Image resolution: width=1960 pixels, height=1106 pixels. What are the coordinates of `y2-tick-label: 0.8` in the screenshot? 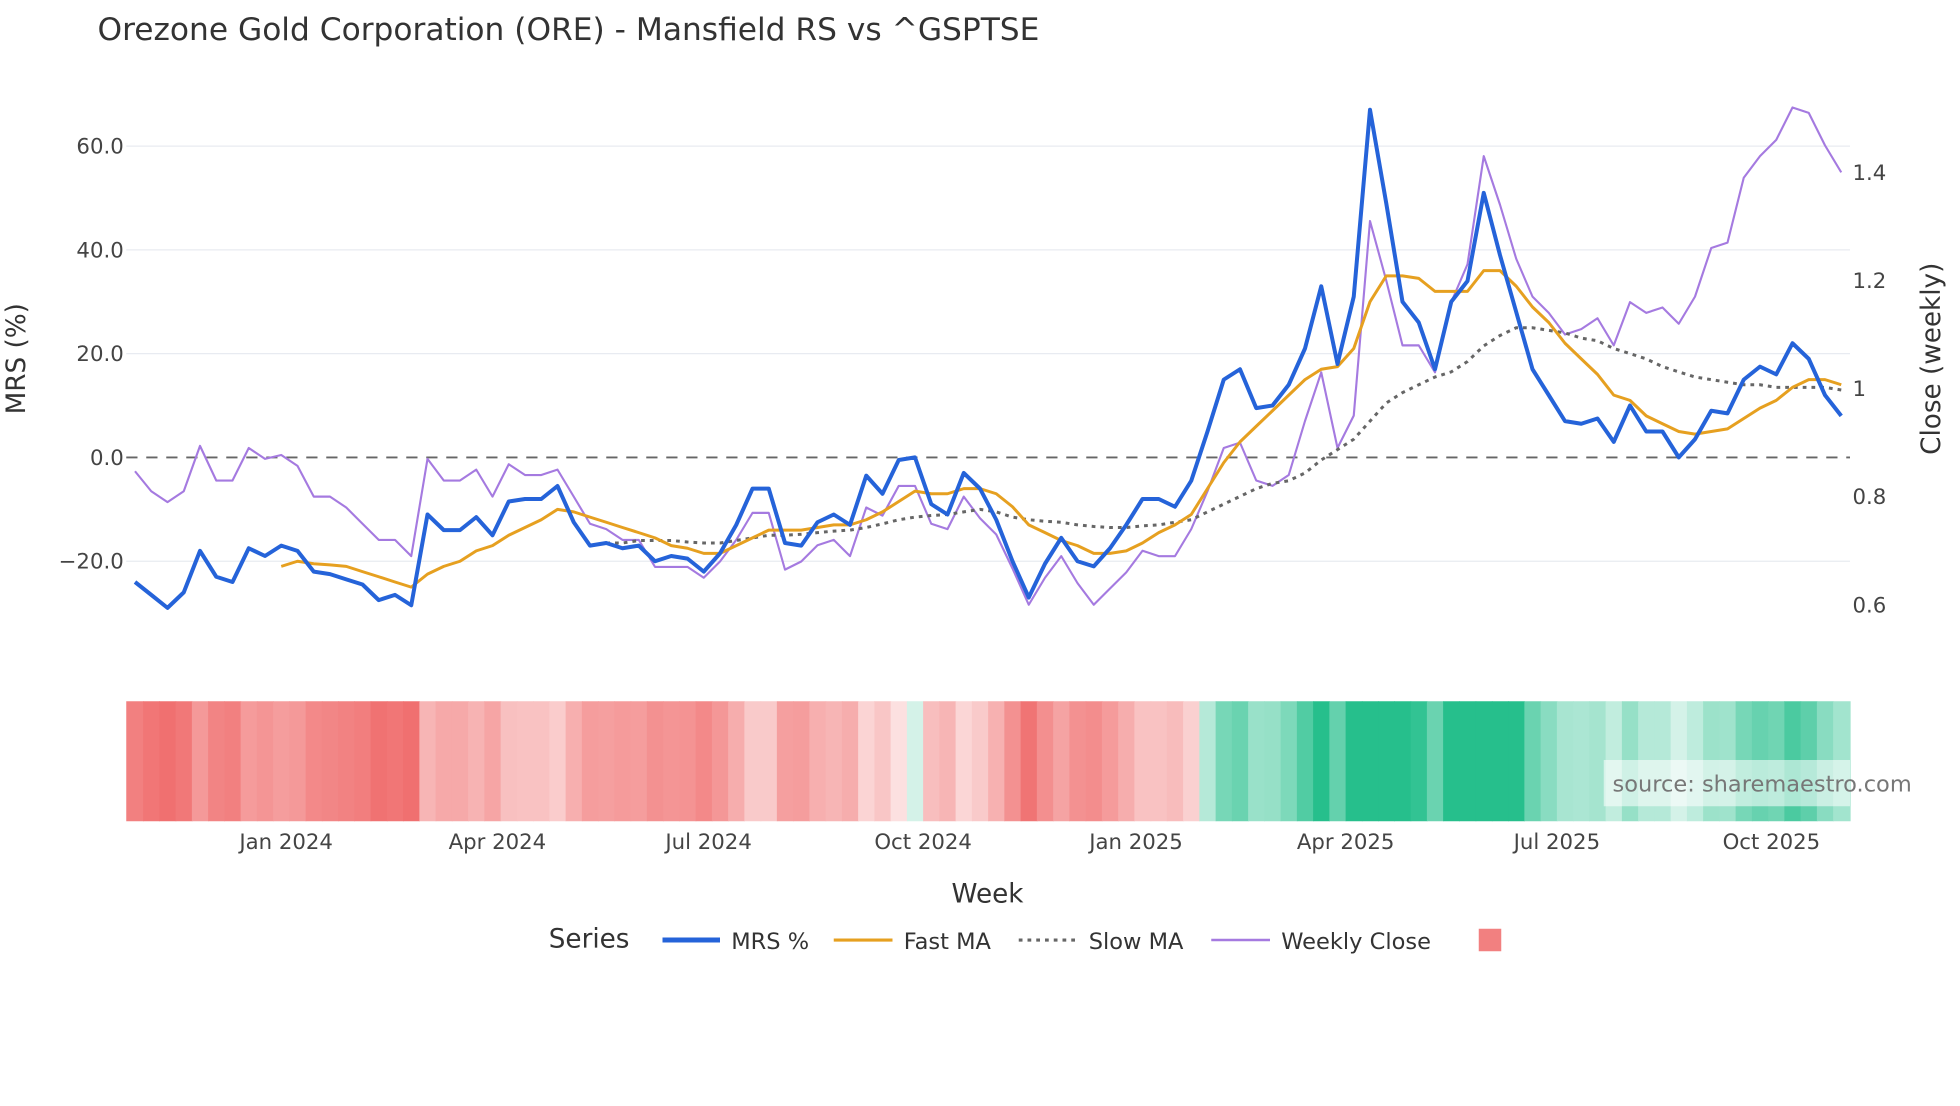 It's located at (1870, 497).